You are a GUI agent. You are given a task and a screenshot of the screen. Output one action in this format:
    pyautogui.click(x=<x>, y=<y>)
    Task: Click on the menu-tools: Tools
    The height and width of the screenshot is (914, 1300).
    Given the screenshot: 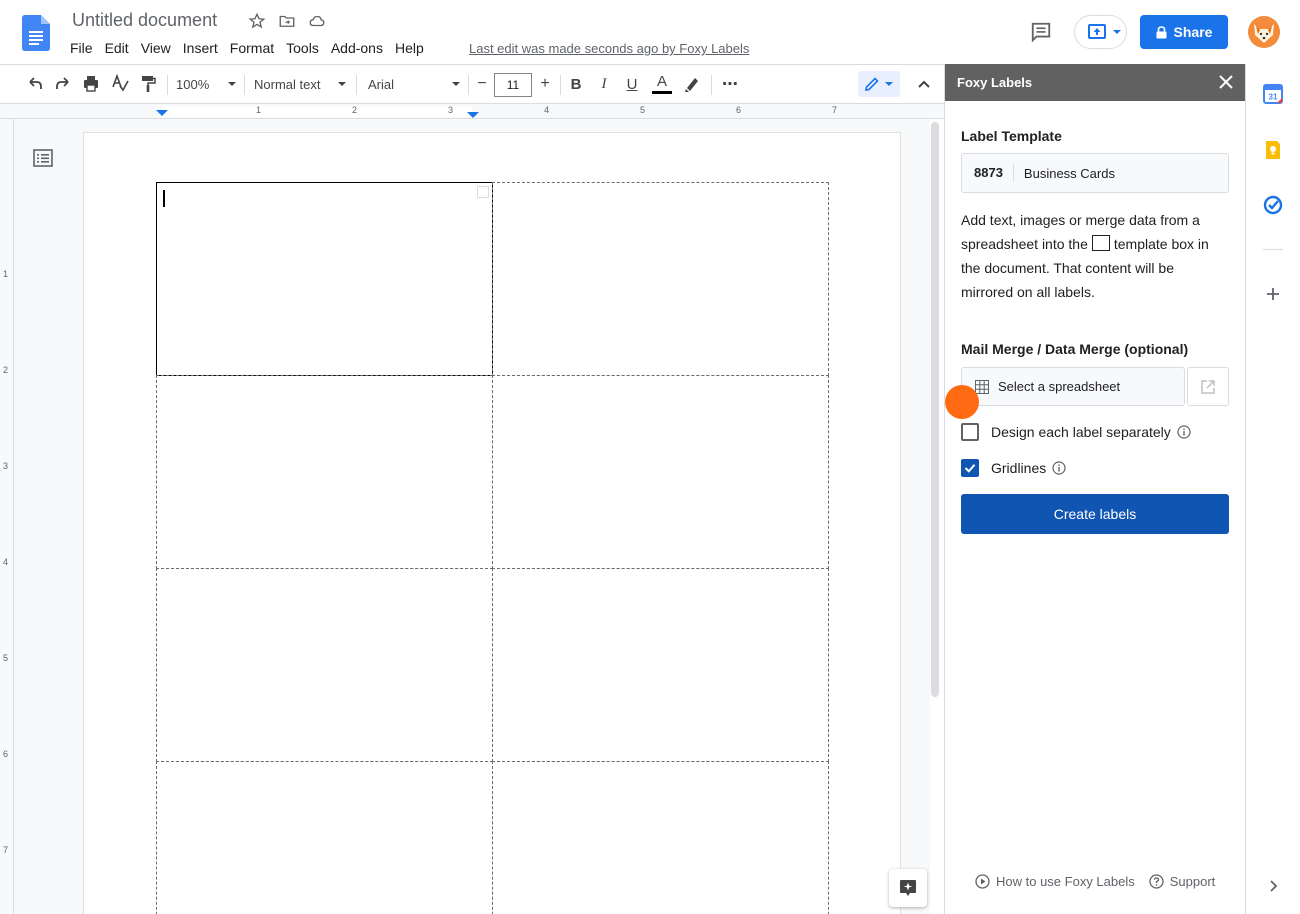 What is the action you would take?
    pyautogui.click(x=302, y=49)
    